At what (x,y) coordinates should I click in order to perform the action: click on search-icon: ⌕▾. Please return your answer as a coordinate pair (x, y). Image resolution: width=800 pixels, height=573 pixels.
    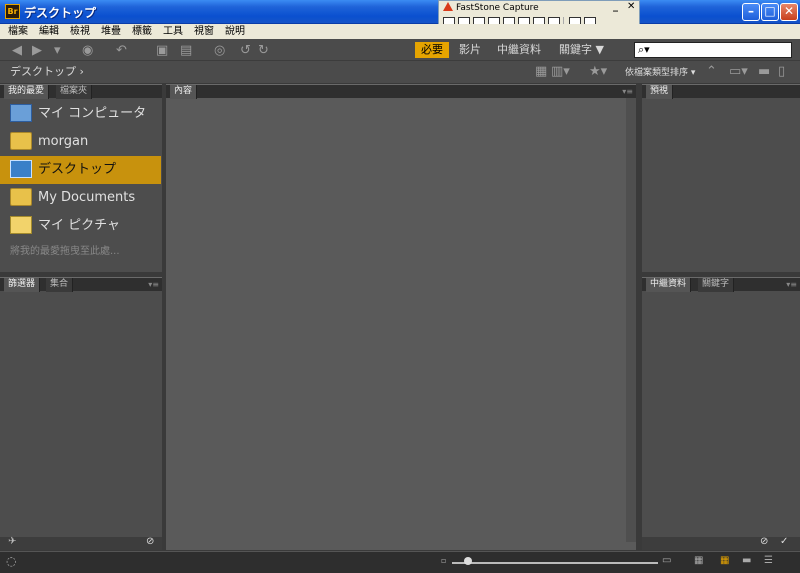
    Looking at the image, I should click on (644, 49).